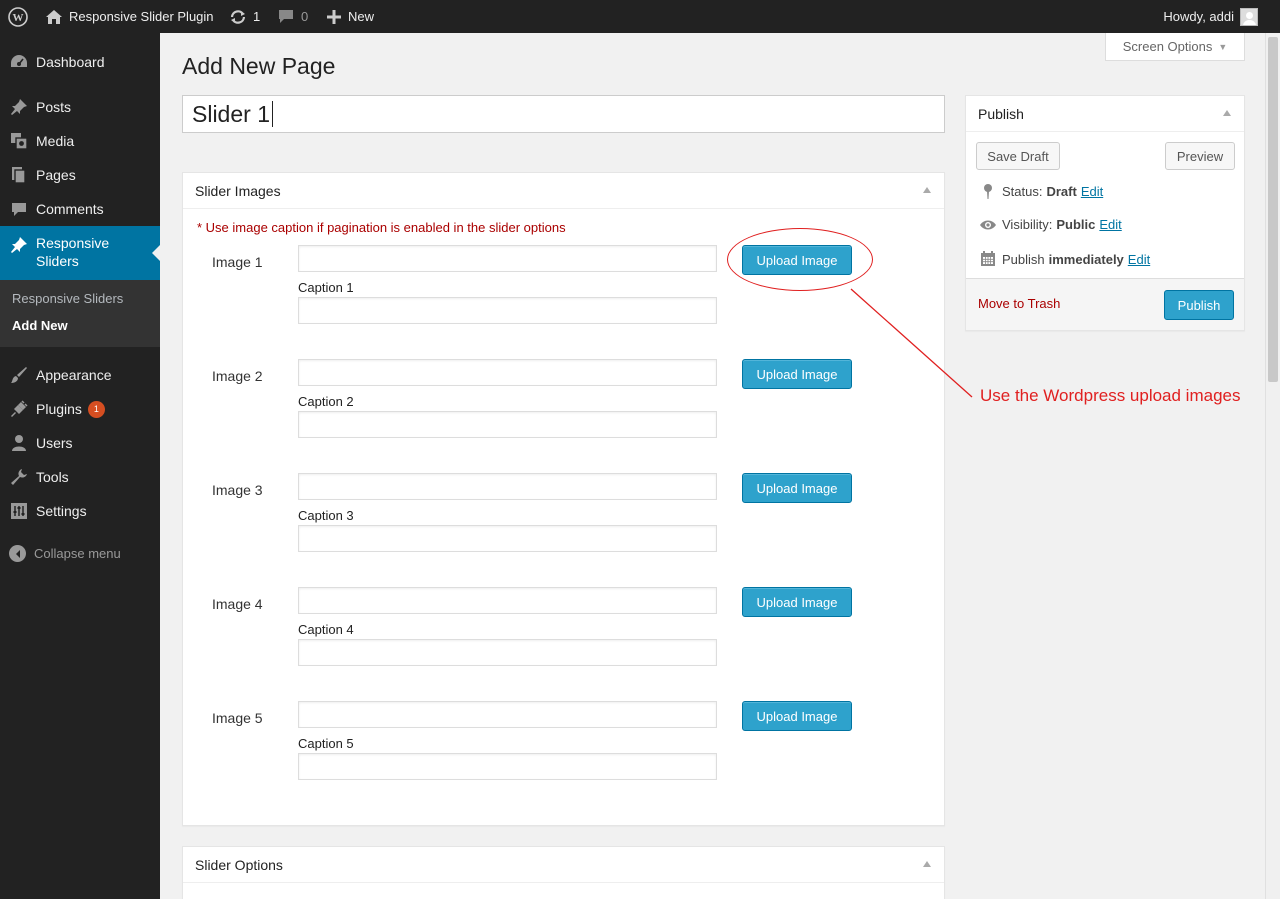  Describe the element at coordinates (18, 443) in the screenshot. I see `user-icon` at that location.